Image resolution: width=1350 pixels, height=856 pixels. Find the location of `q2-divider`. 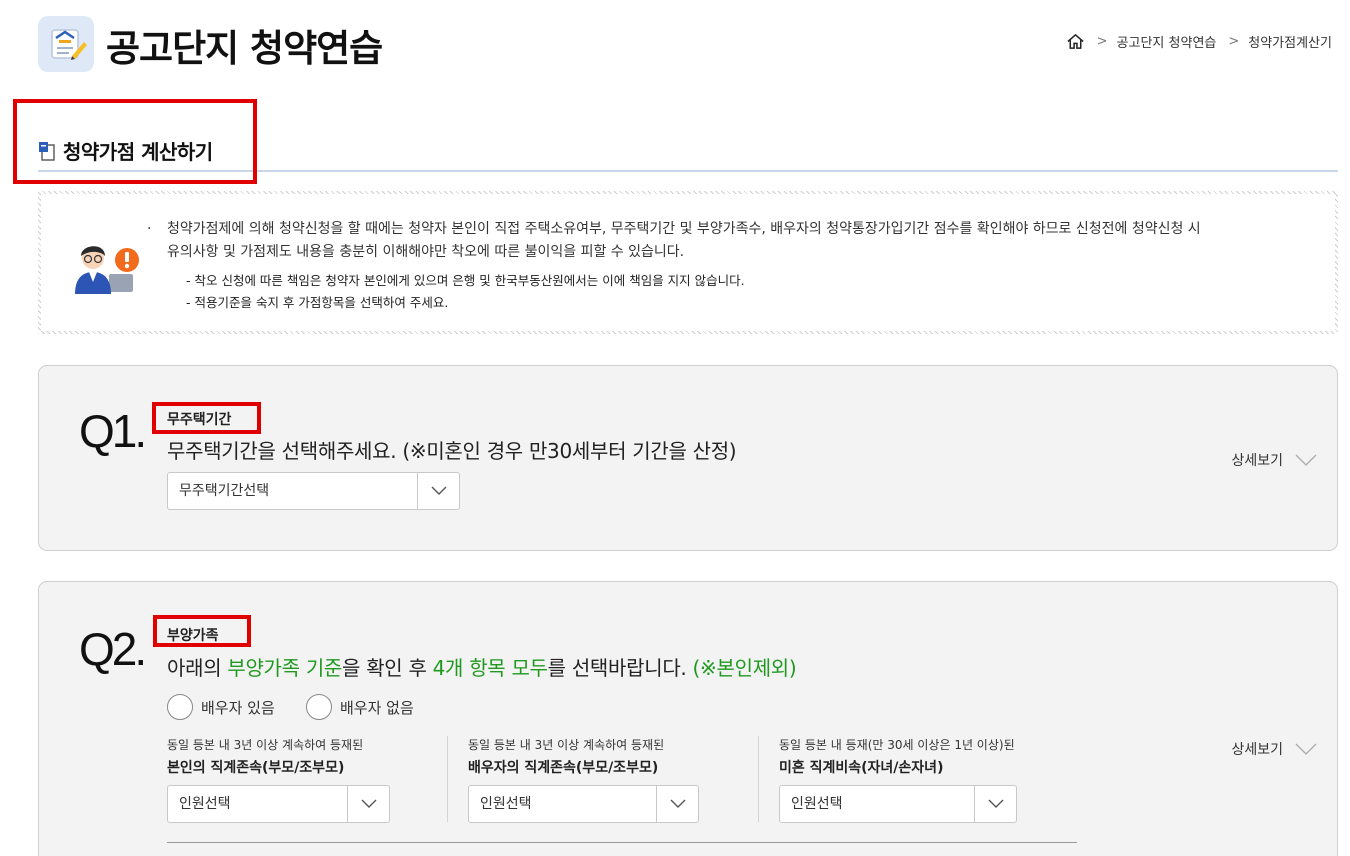

q2-divider is located at coordinates (622, 842).